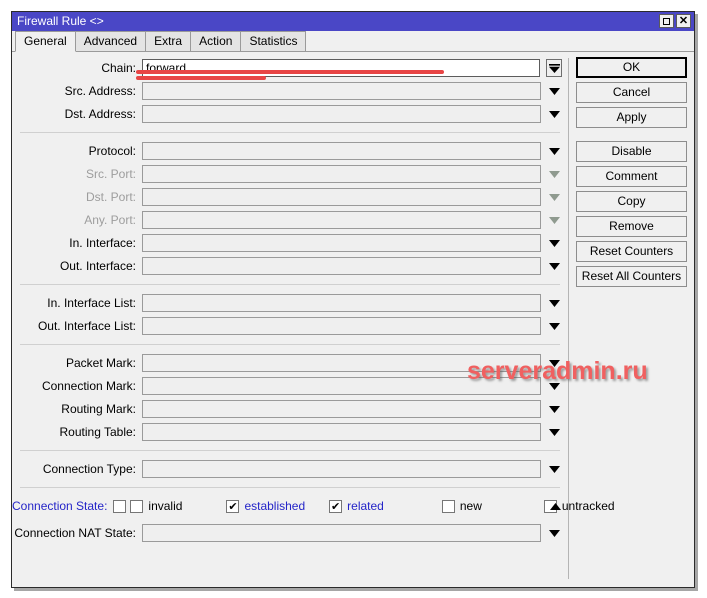 The image size is (707, 598). Describe the element at coordinates (341, 197) in the screenshot. I see `dst-port-input` at that location.